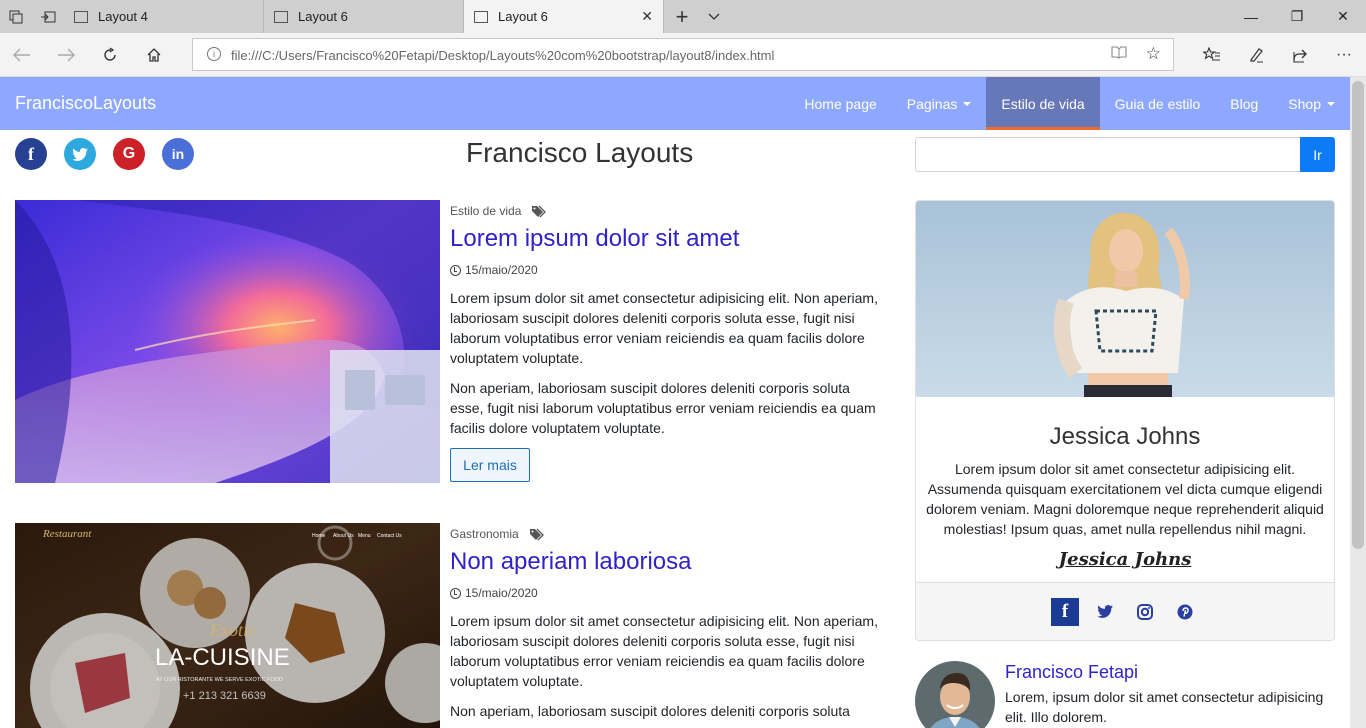  I want to click on nav-label: Guia de estilo, so click(1157, 103).